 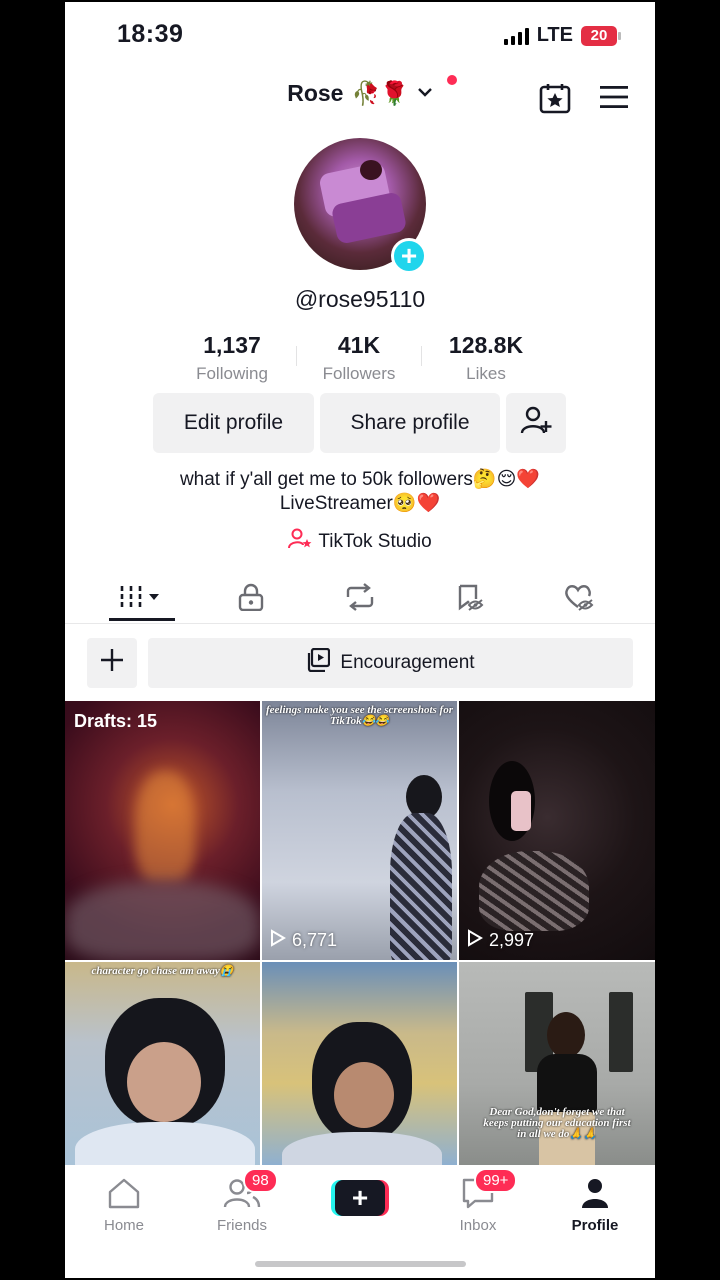 I want to click on create-button: +, so click(x=360, y=1198).